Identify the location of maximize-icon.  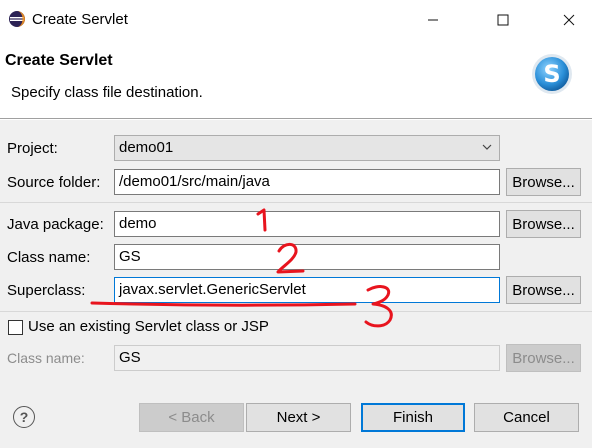
(503, 20).